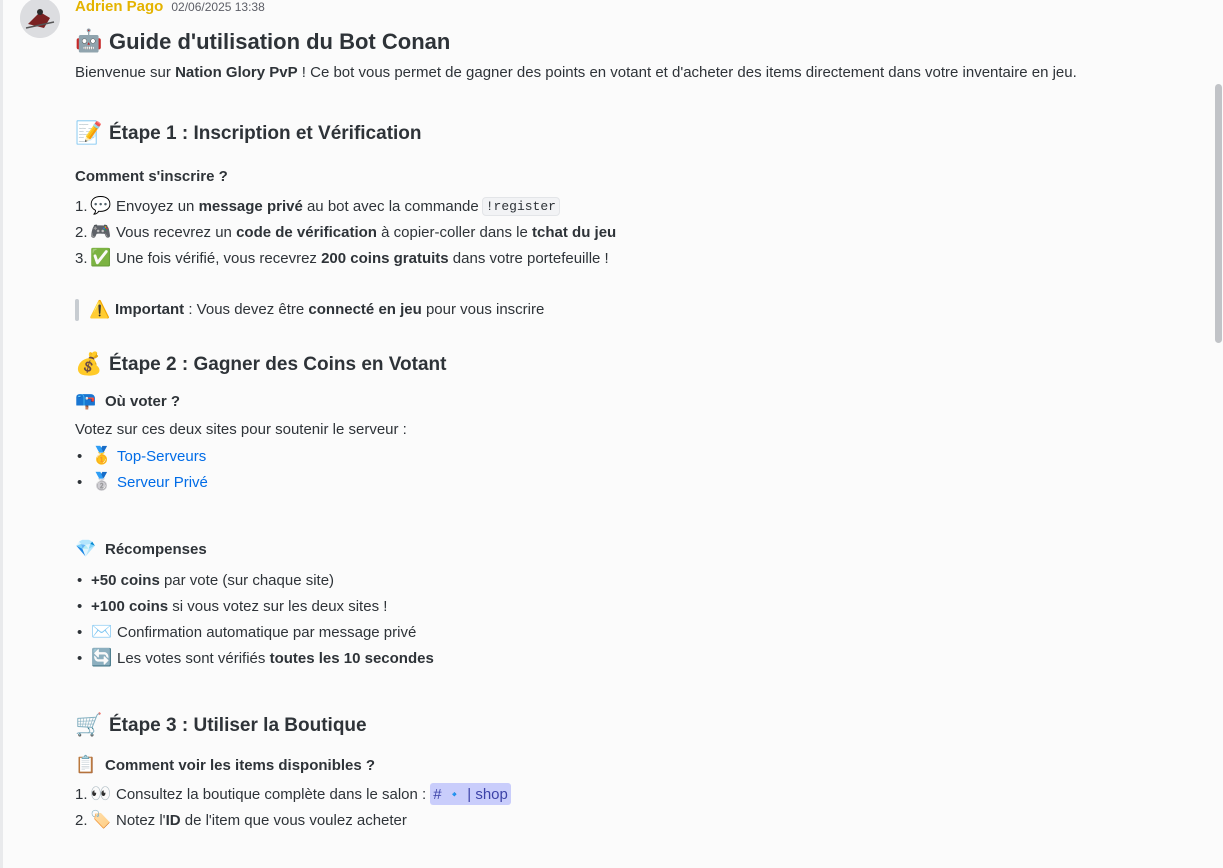 This screenshot has height=868, width=1223. What do you see at coordinates (1219, 434) in the screenshot?
I see `scrollbar-track` at bounding box center [1219, 434].